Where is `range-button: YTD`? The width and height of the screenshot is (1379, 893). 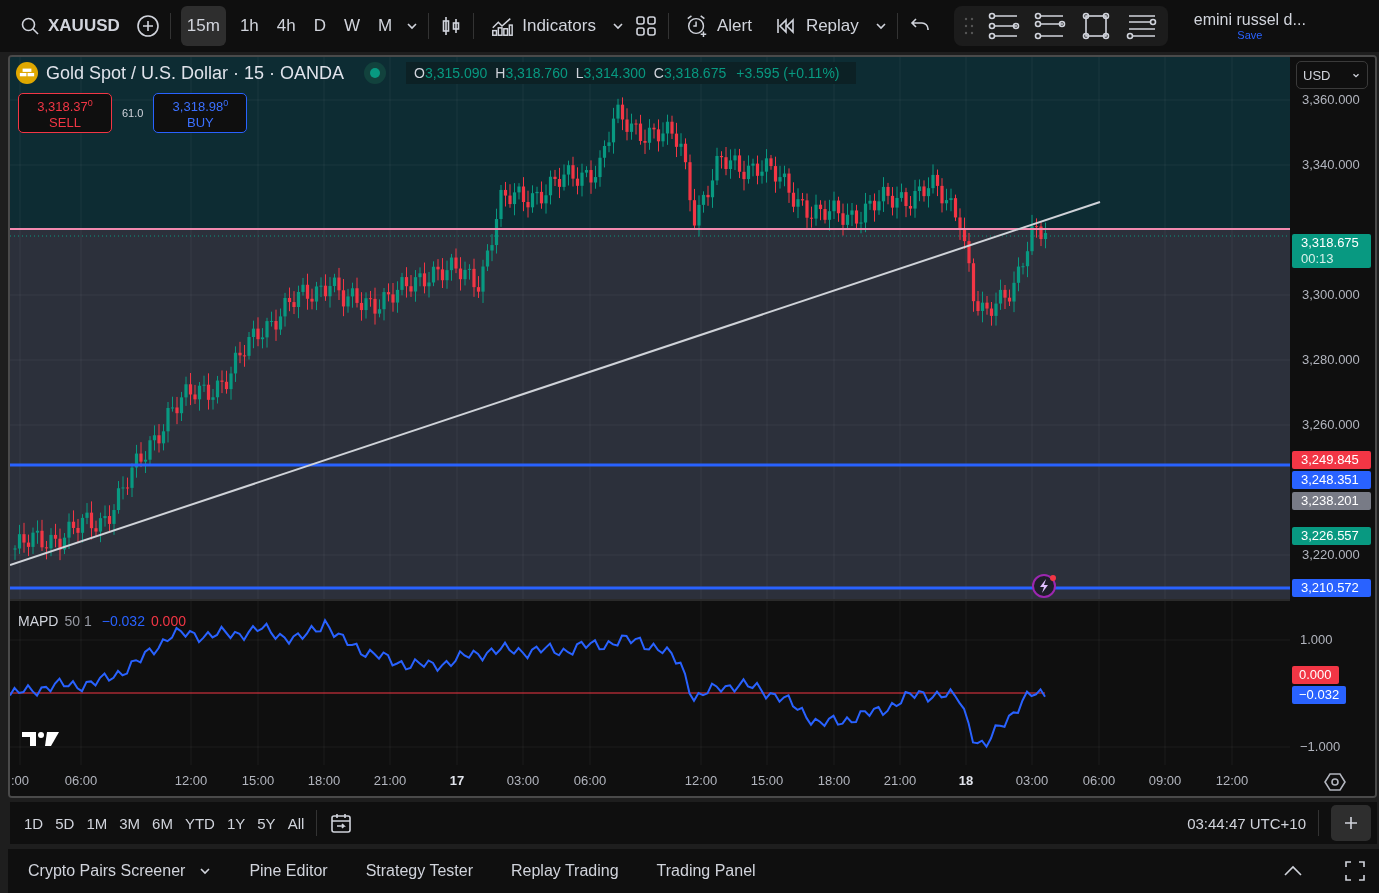
range-button: YTD is located at coordinates (199, 823).